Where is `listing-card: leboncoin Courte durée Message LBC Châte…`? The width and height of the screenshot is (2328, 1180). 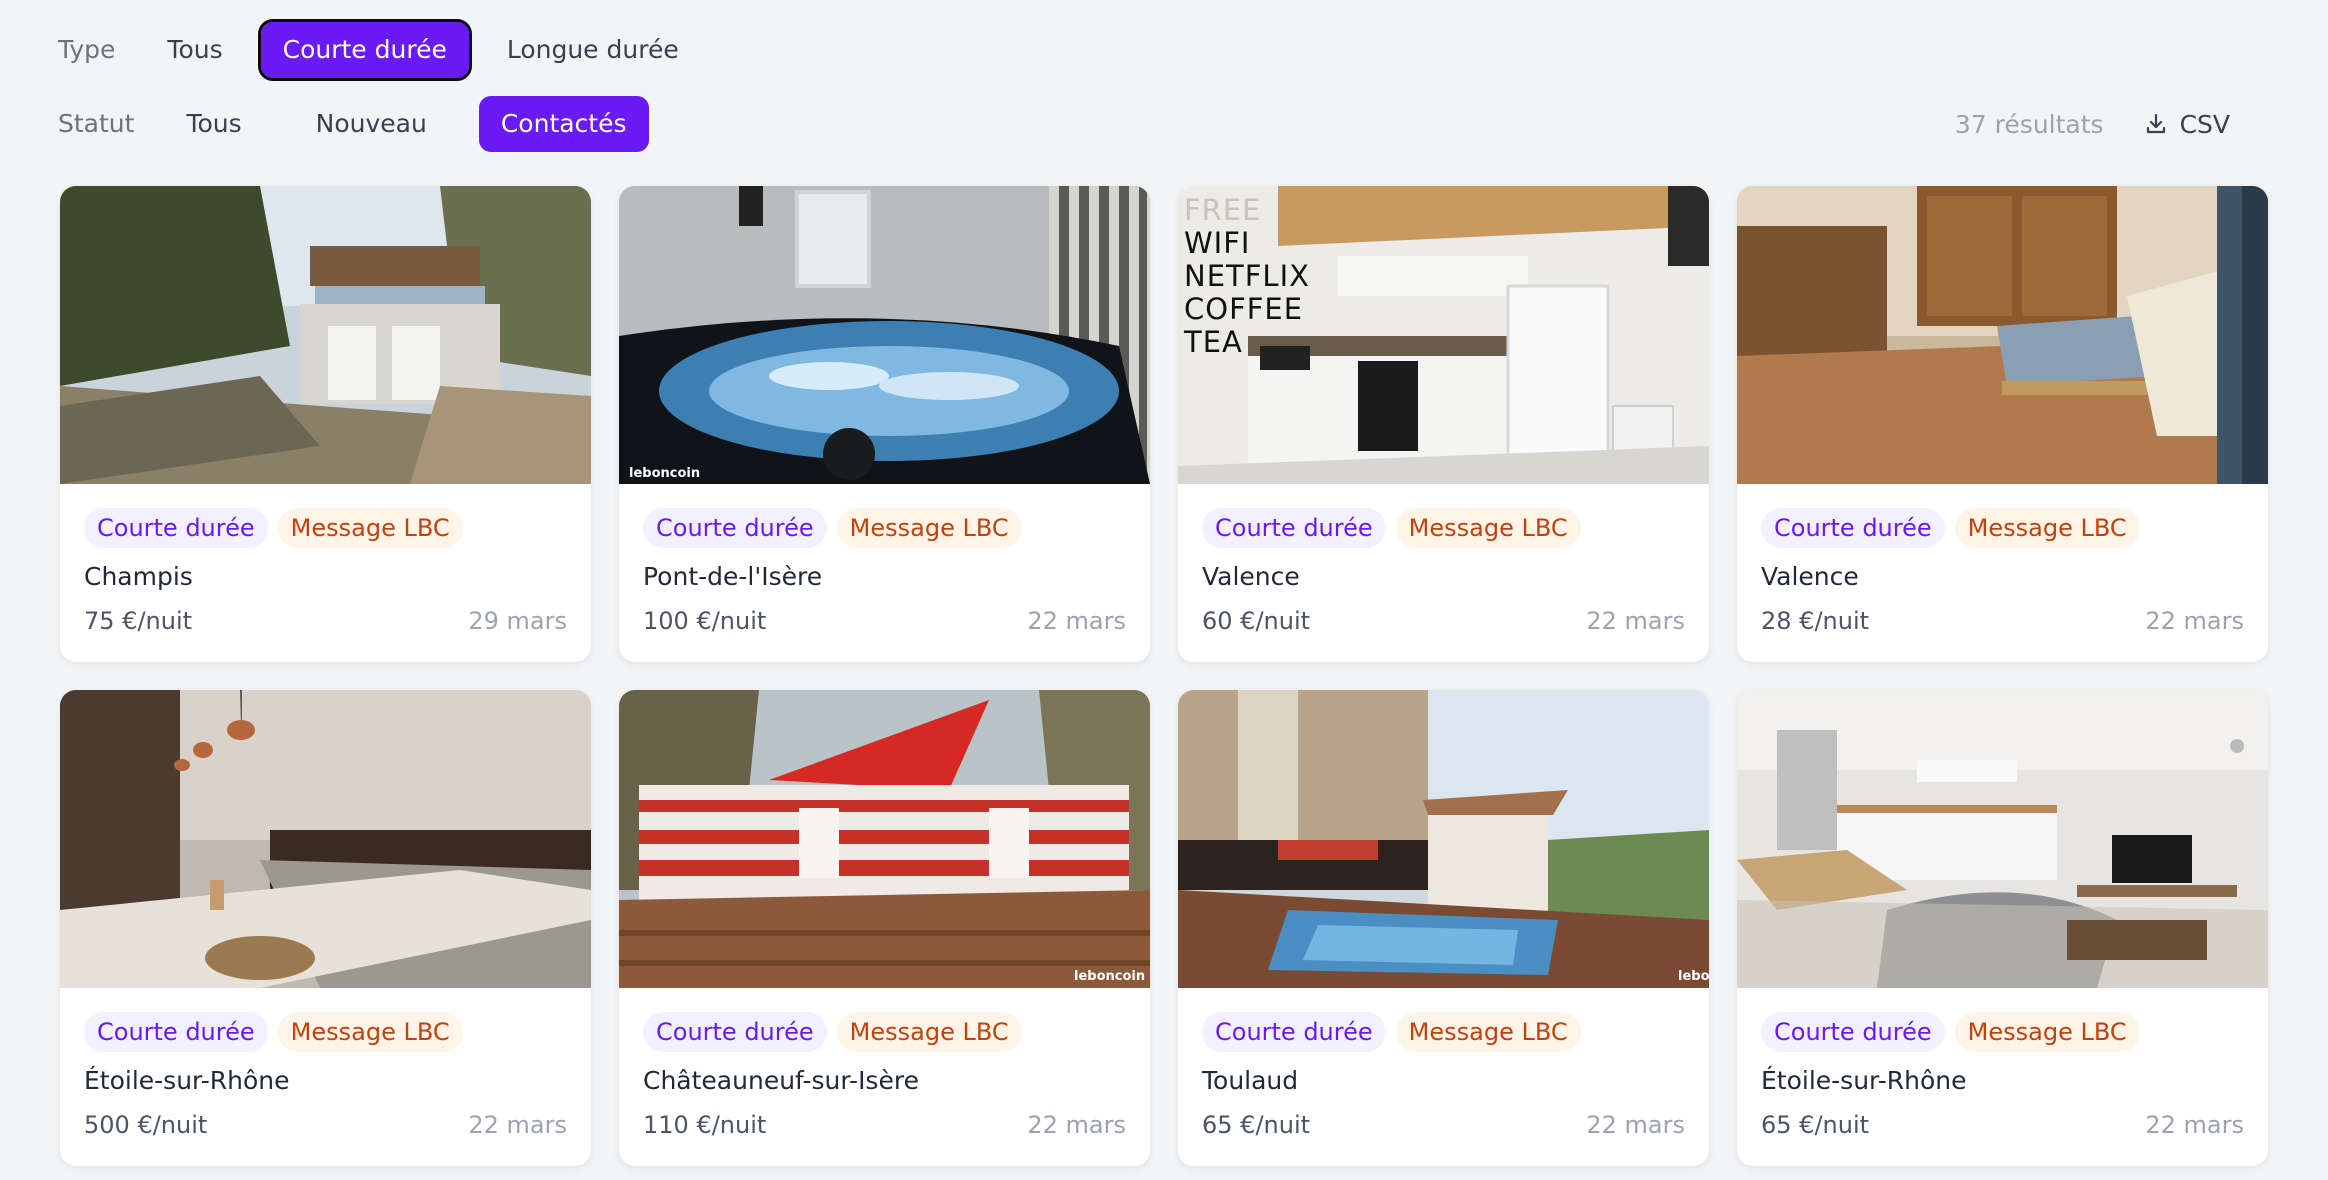 listing-card: leboncoin Courte durée Message LBC Châte… is located at coordinates (884, 928).